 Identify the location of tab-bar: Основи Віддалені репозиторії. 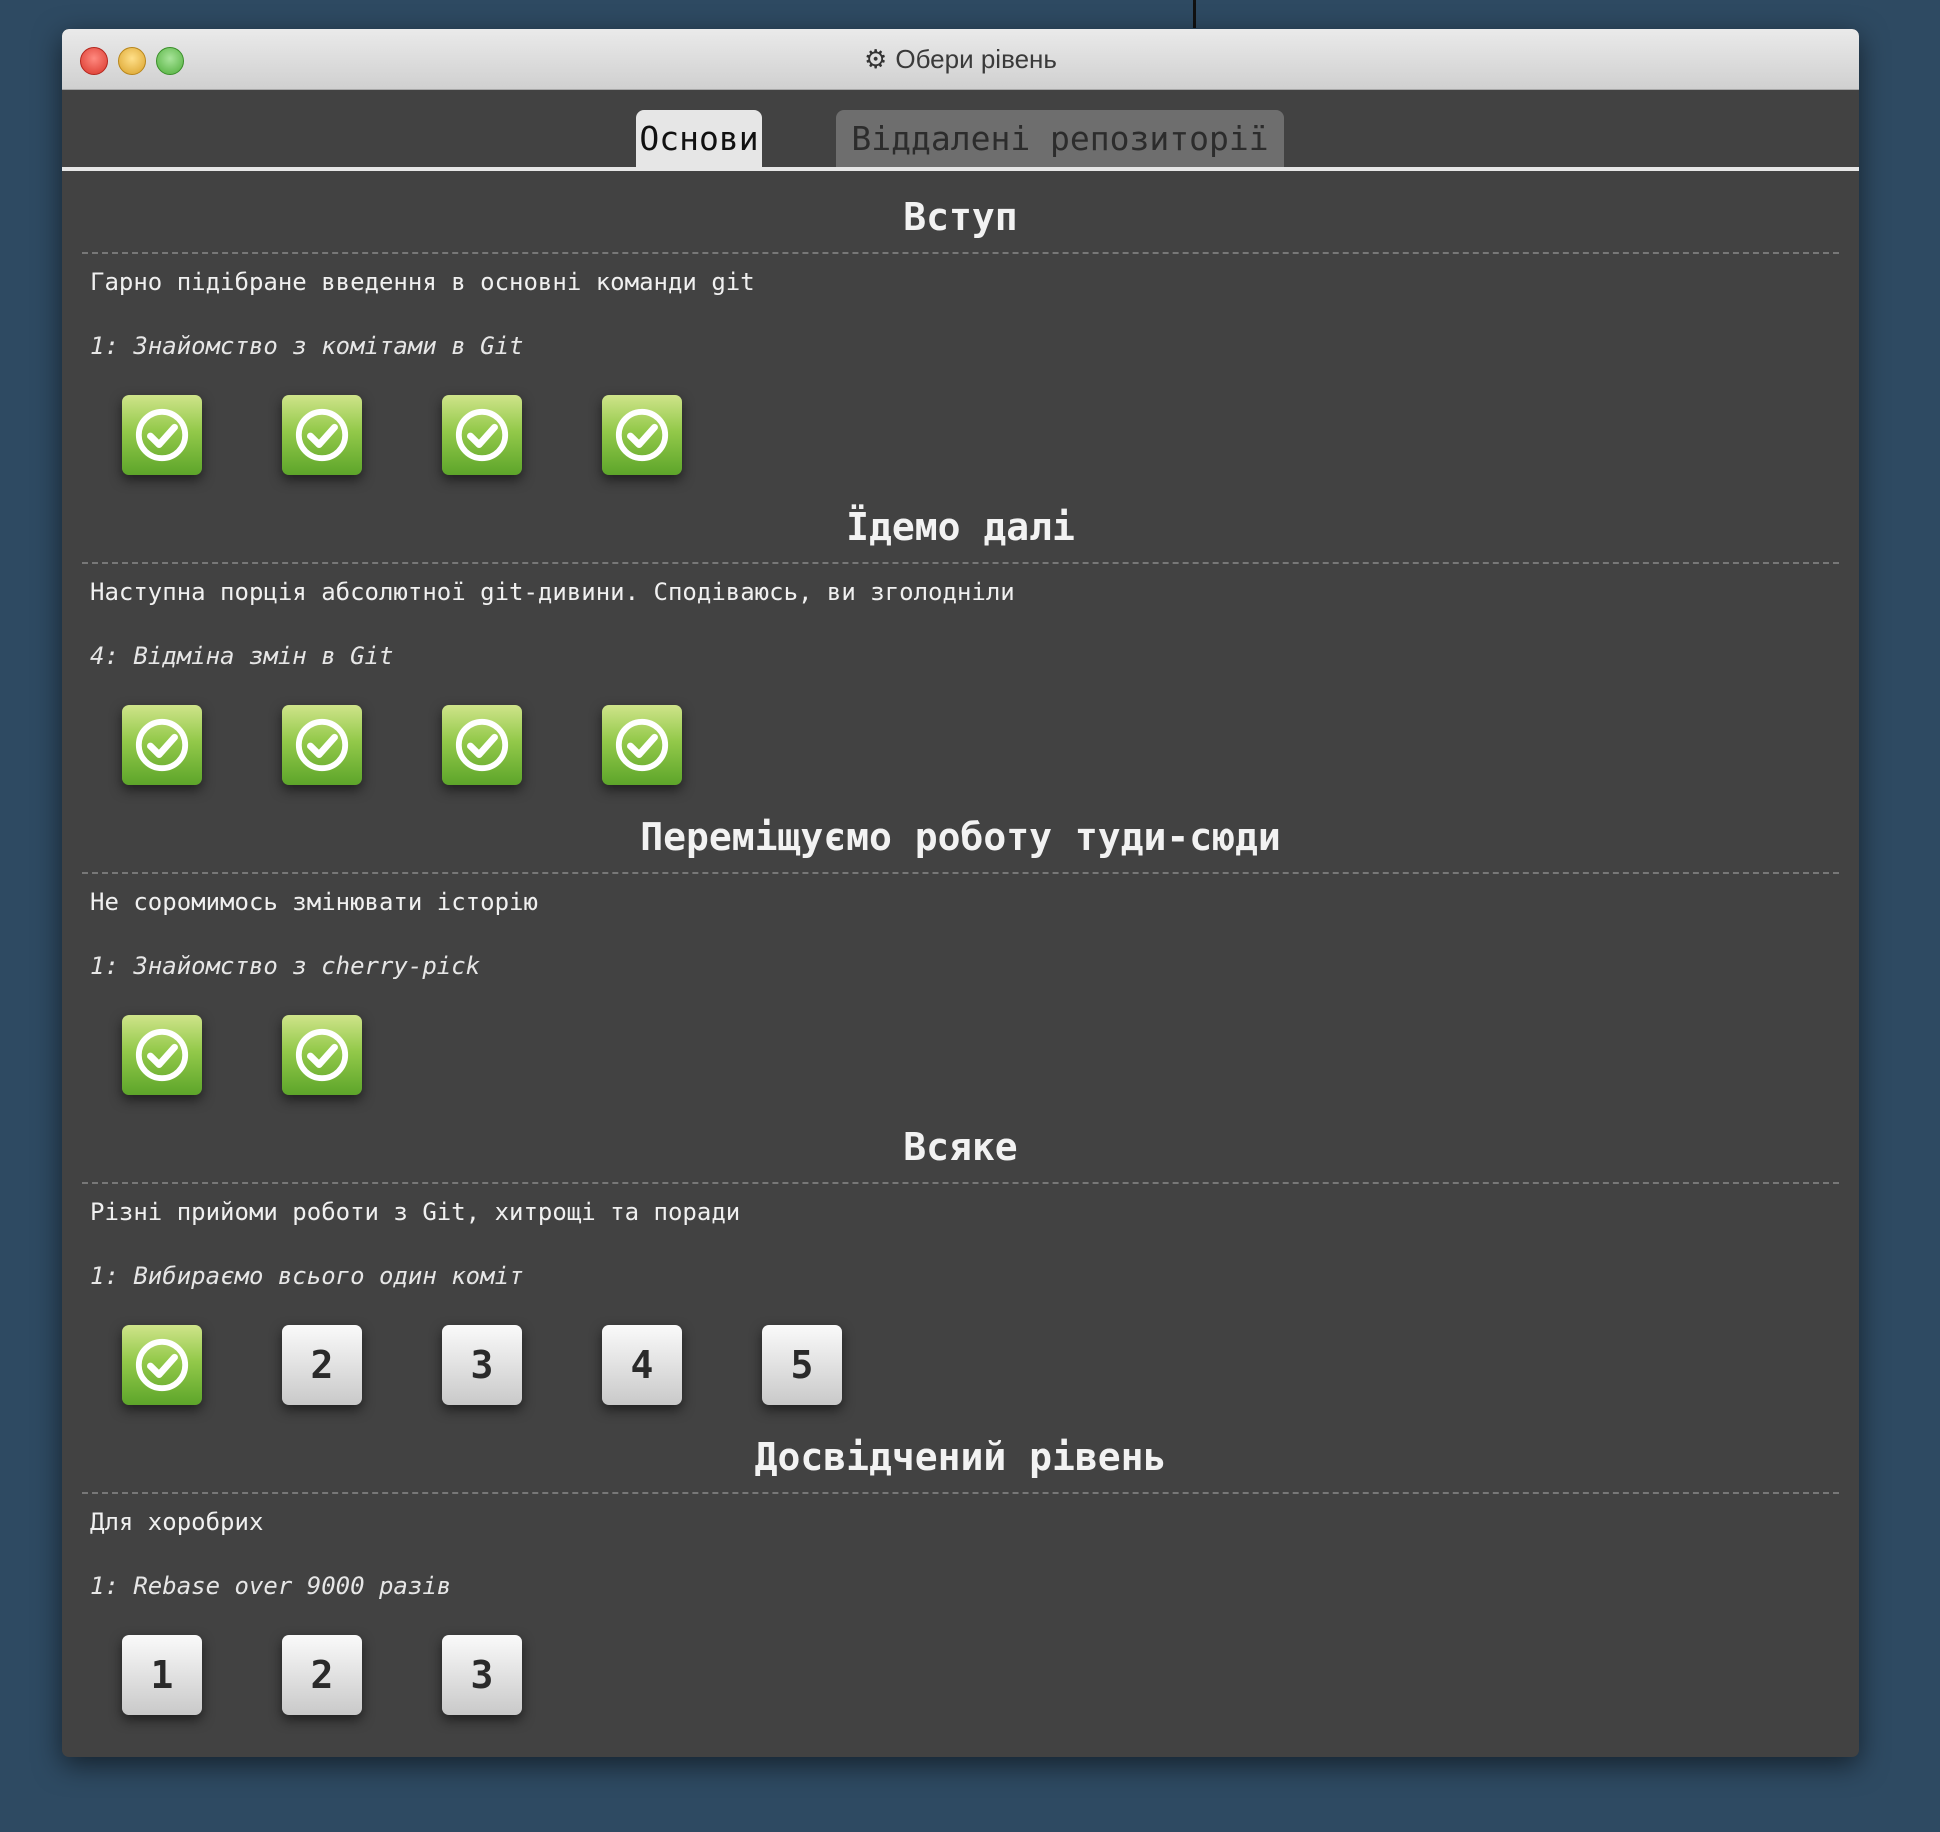
(960, 130).